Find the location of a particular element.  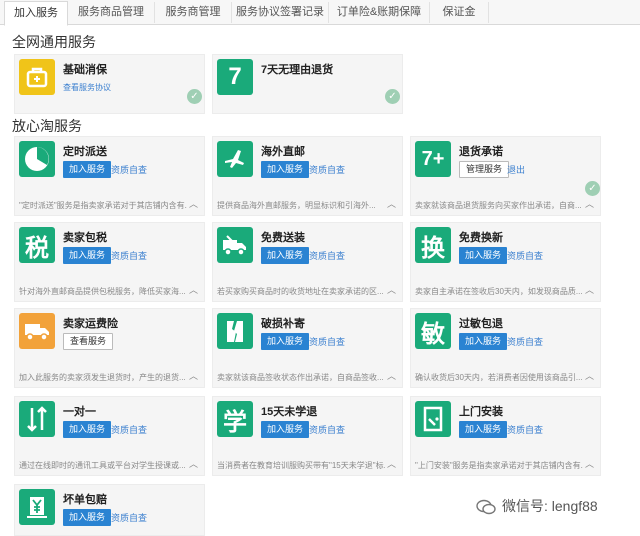

card-name: 15天未学退 is located at coordinates (289, 412).